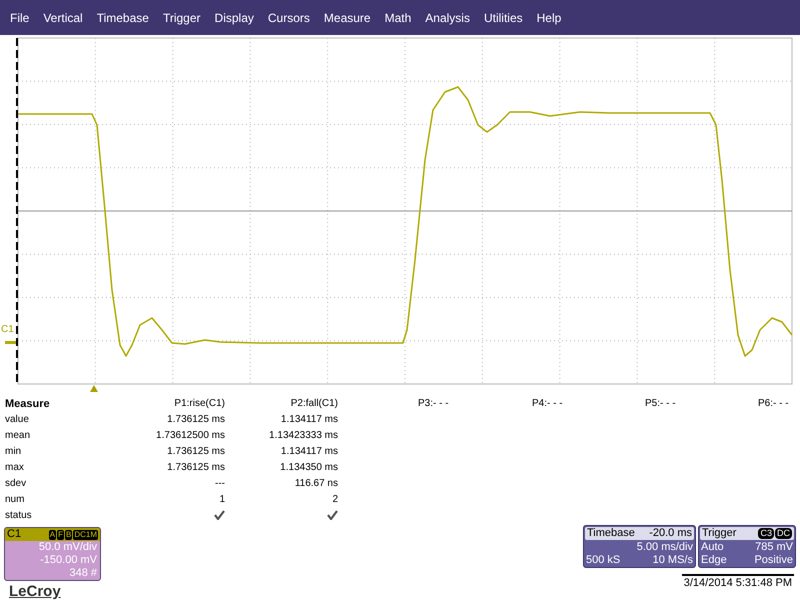 This screenshot has height=600, width=800. What do you see at coordinates (17, 436) in the screenshot?
I see `row-label: mean` at bounding box center [17, 436].